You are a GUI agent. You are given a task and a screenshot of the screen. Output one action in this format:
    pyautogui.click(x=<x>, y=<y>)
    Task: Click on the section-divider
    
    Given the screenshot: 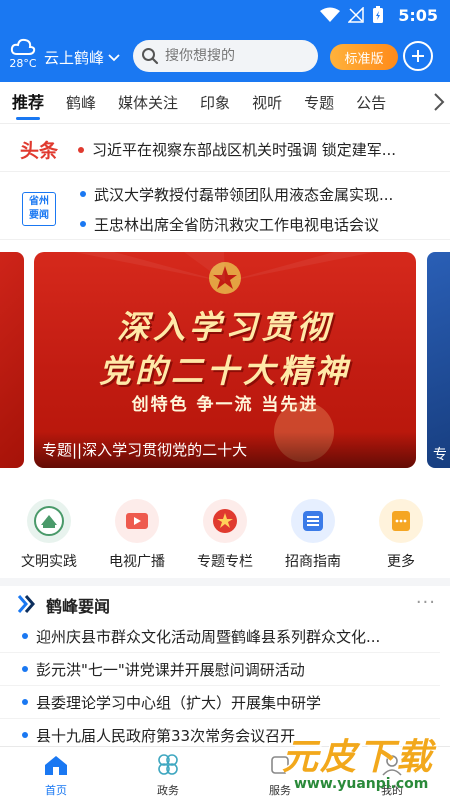 What is the action you would take?
    pyautogui.click(x=225, y=582)
    